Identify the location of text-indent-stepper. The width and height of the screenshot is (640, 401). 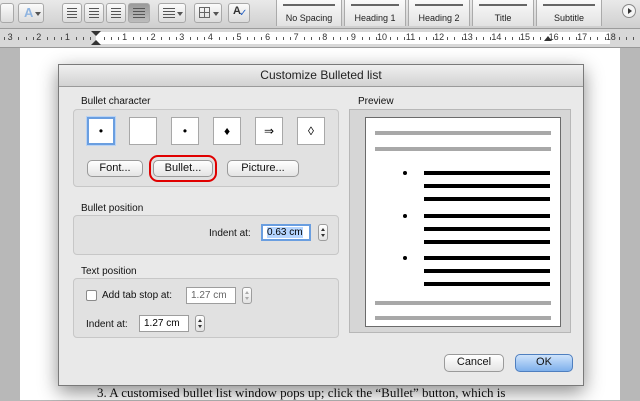
(200, 323).